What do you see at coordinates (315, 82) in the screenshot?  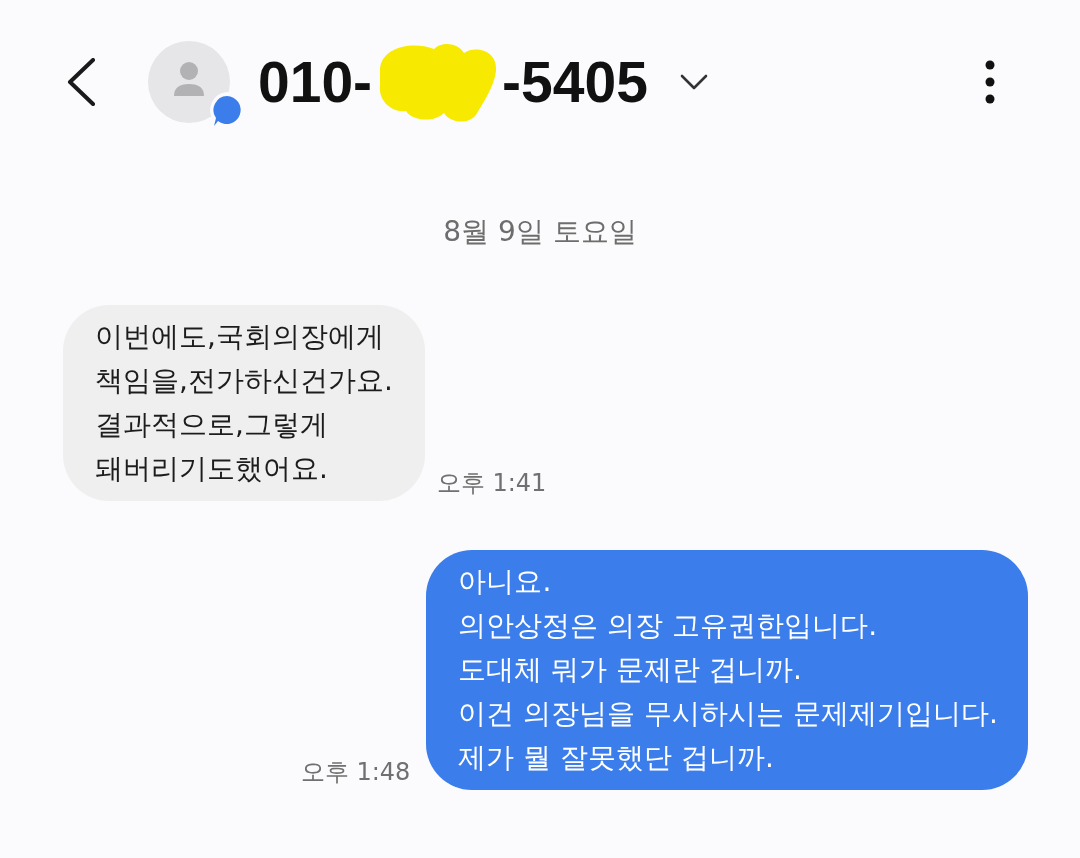 I see `phone-number: 010-` at bounding box center [315, 82].